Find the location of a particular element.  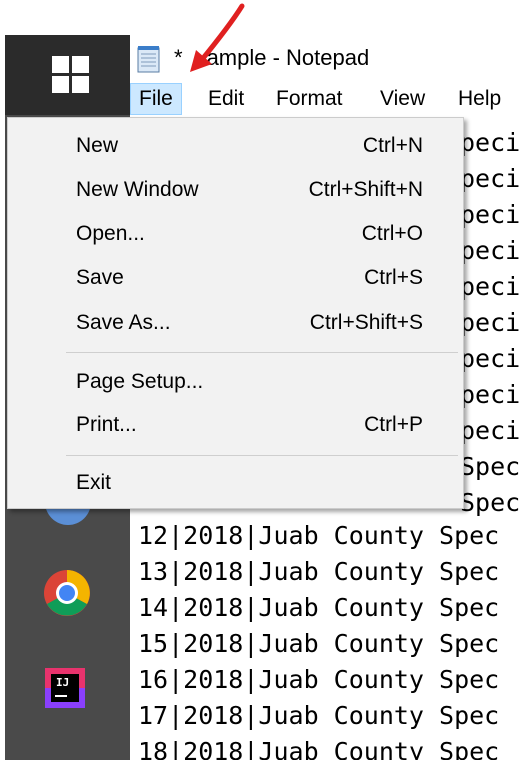

chrome-icon is located at coordinates (67, 593).